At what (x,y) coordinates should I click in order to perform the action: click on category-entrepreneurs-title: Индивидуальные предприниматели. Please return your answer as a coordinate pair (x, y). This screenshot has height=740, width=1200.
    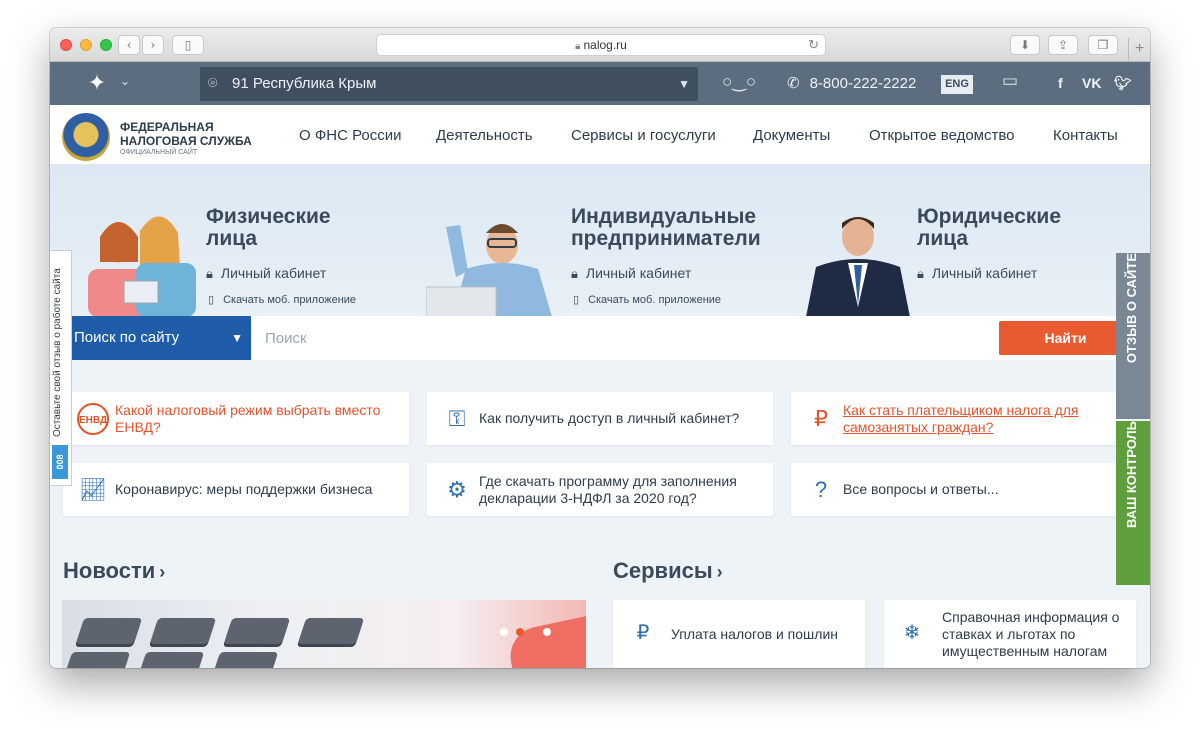
    Looking at the image, I should click on (666, 228).